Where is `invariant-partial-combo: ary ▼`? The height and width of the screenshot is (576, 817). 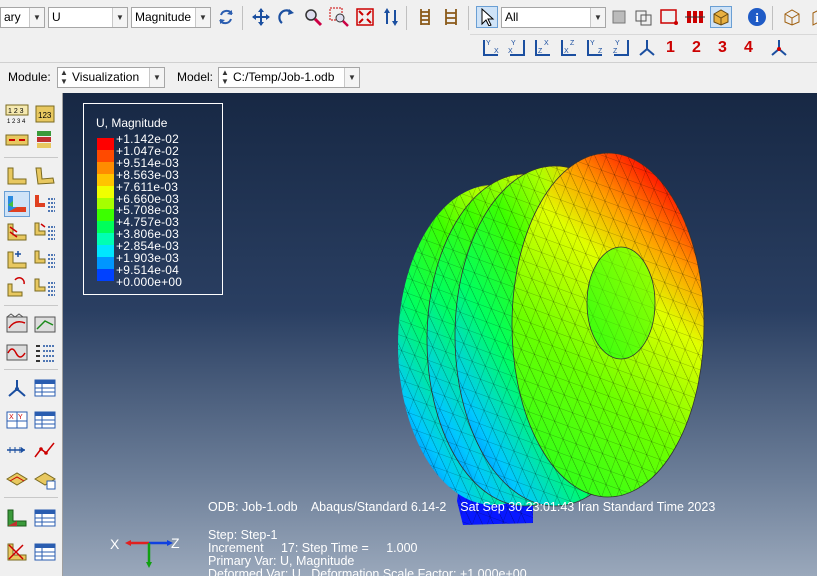
invariant-partial-combo: ary ▼ is located at coordinates (22, 17).